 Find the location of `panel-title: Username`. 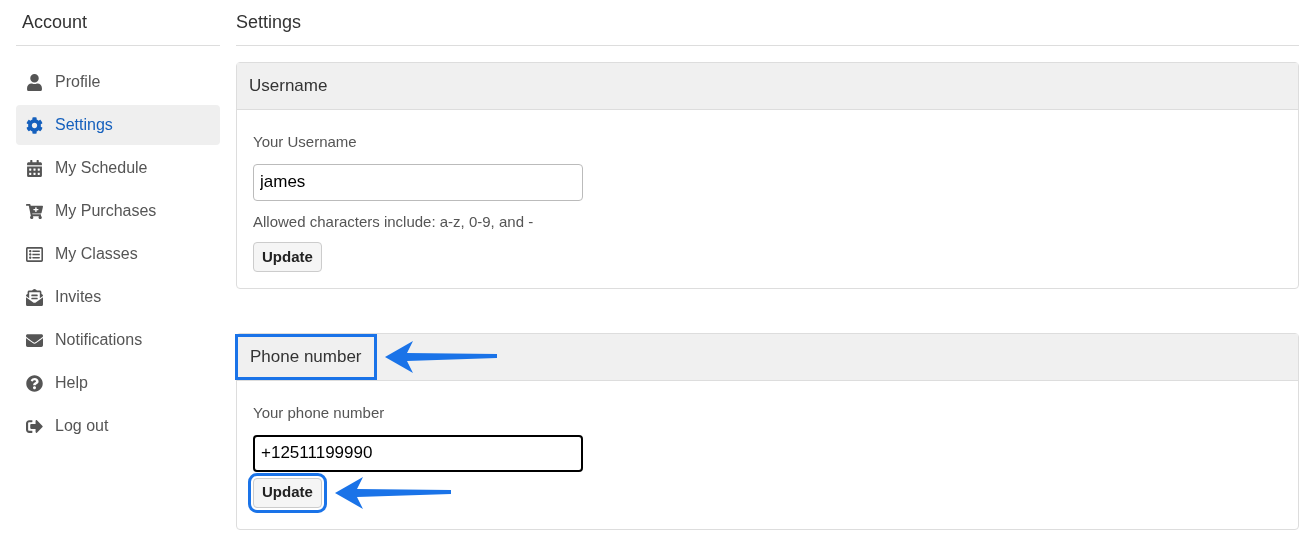

panel-title: Username is located at coordinates (288, 86).